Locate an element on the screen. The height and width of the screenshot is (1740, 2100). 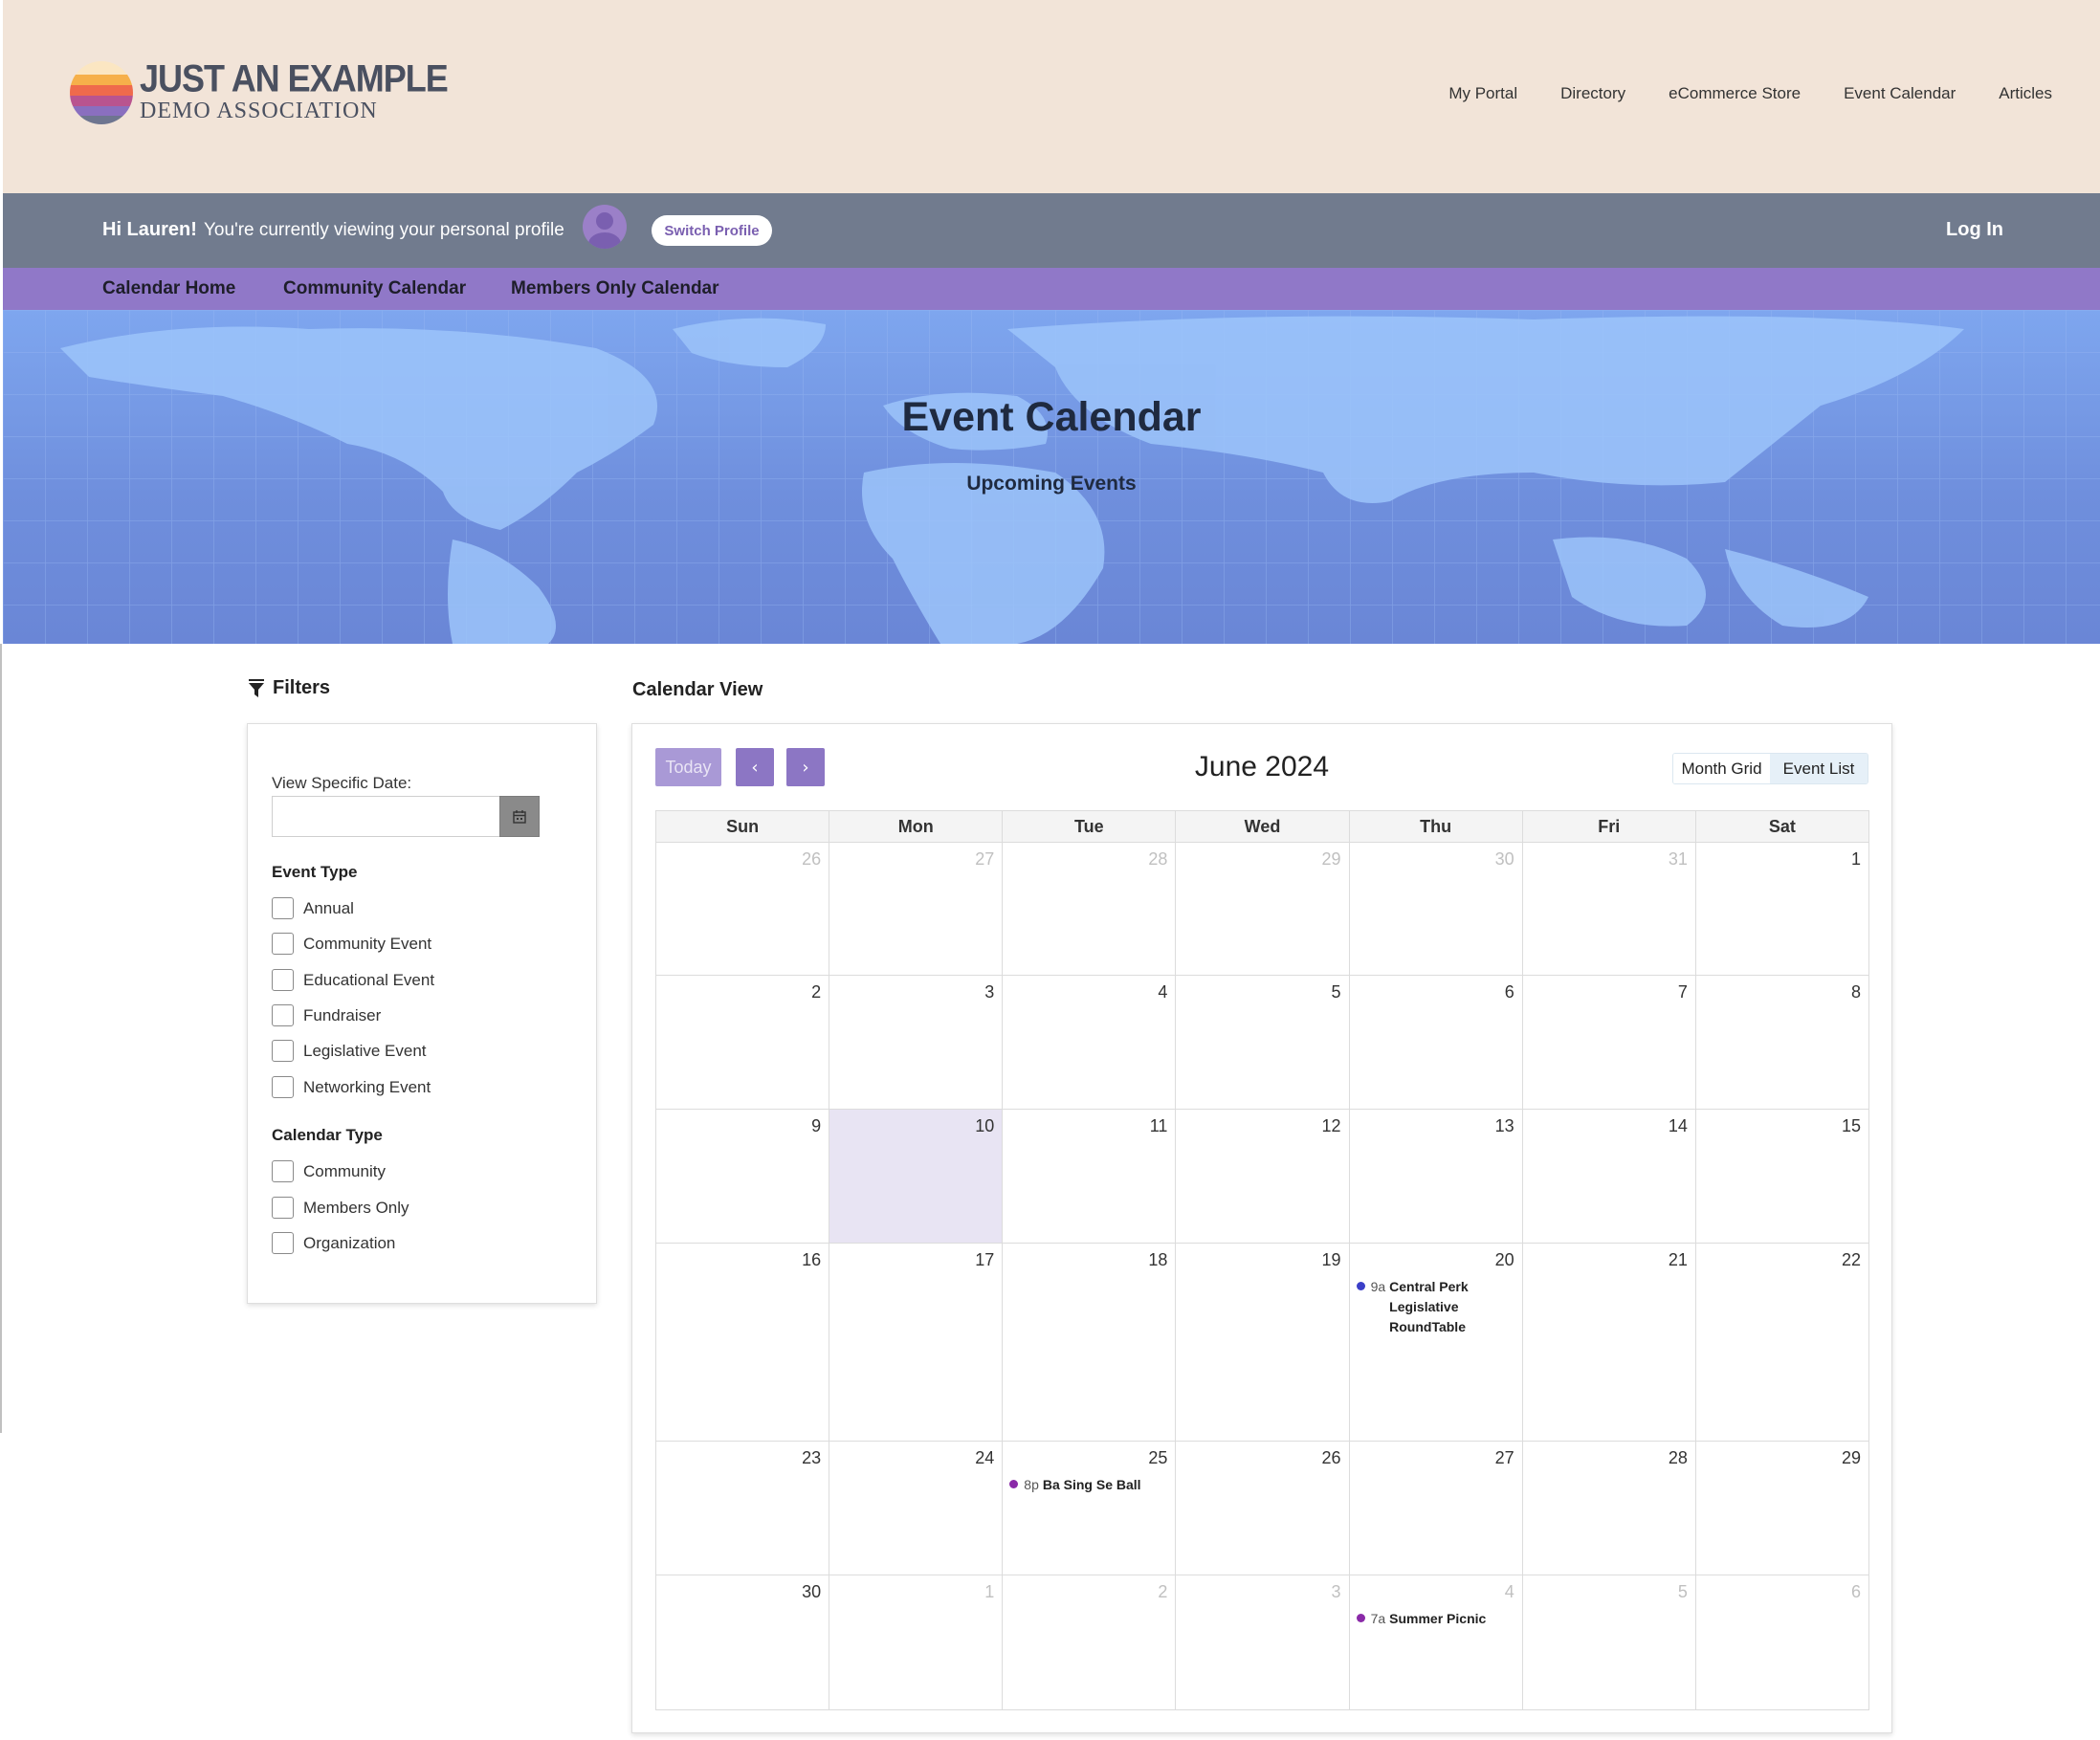
nav-event-calendar: Event Calendar is located at coordinates (1900, 93).